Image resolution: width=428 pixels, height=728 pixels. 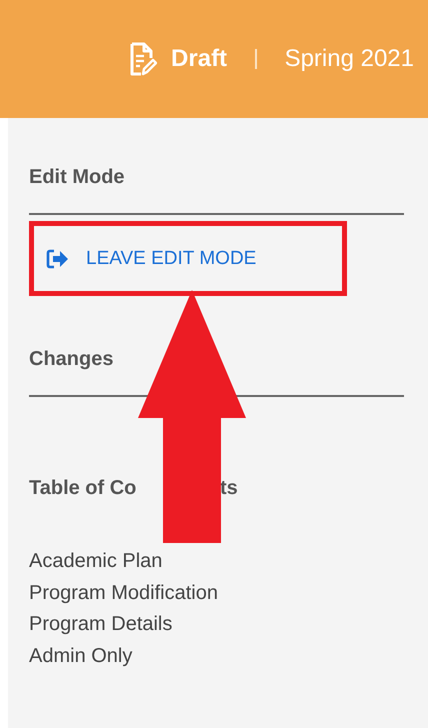 What do you see at coordinates (145, 259) in the screenshot?
I see `leave-edit-mode-button: LEAVE EDIT MODE` at bounding box center [145, 259].